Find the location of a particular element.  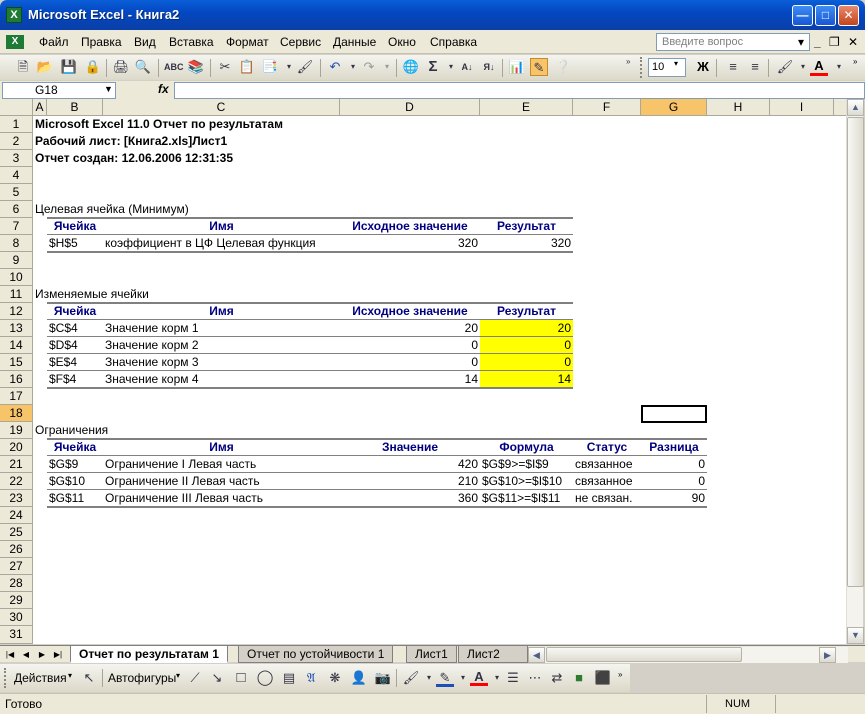

align-center-icon: ≡ is located at coordinates (733, 67).